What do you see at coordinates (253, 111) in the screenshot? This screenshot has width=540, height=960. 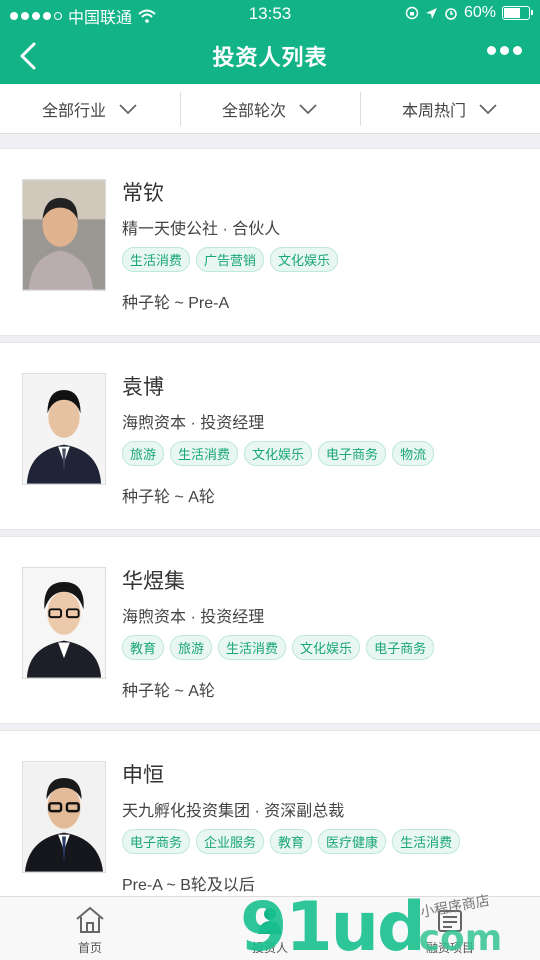 I see `filter-label: 全部轮次` at bounding box center [253, 111].